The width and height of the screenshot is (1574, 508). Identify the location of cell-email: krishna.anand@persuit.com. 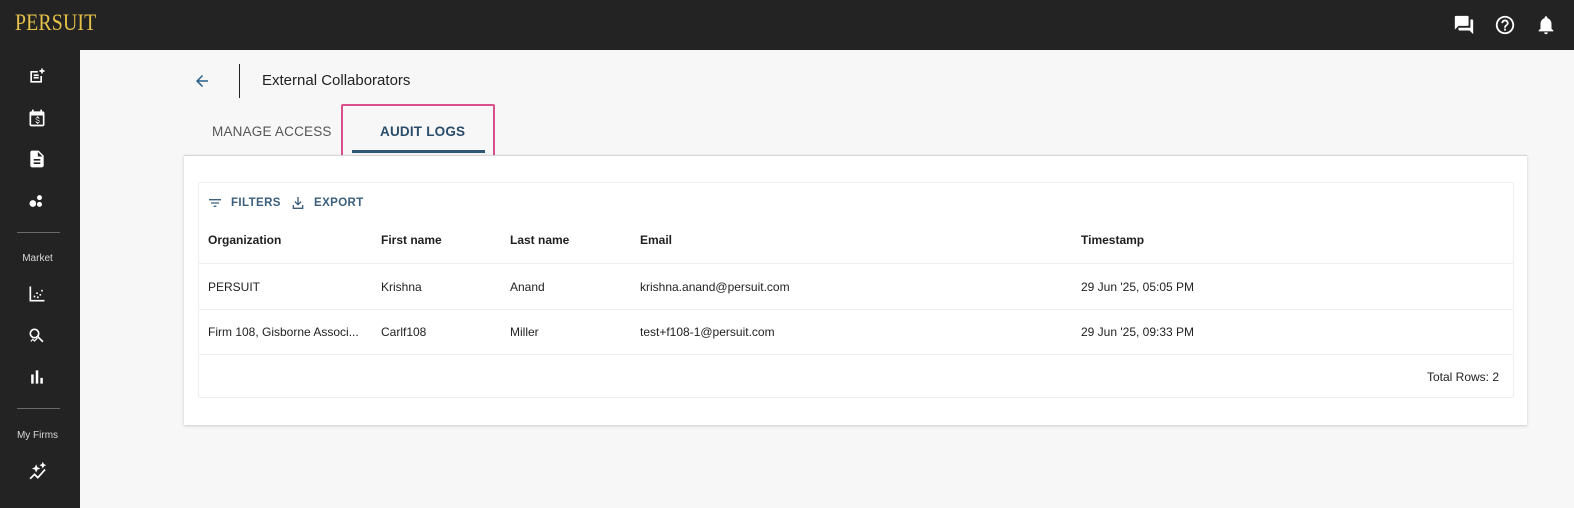
(715, 287).